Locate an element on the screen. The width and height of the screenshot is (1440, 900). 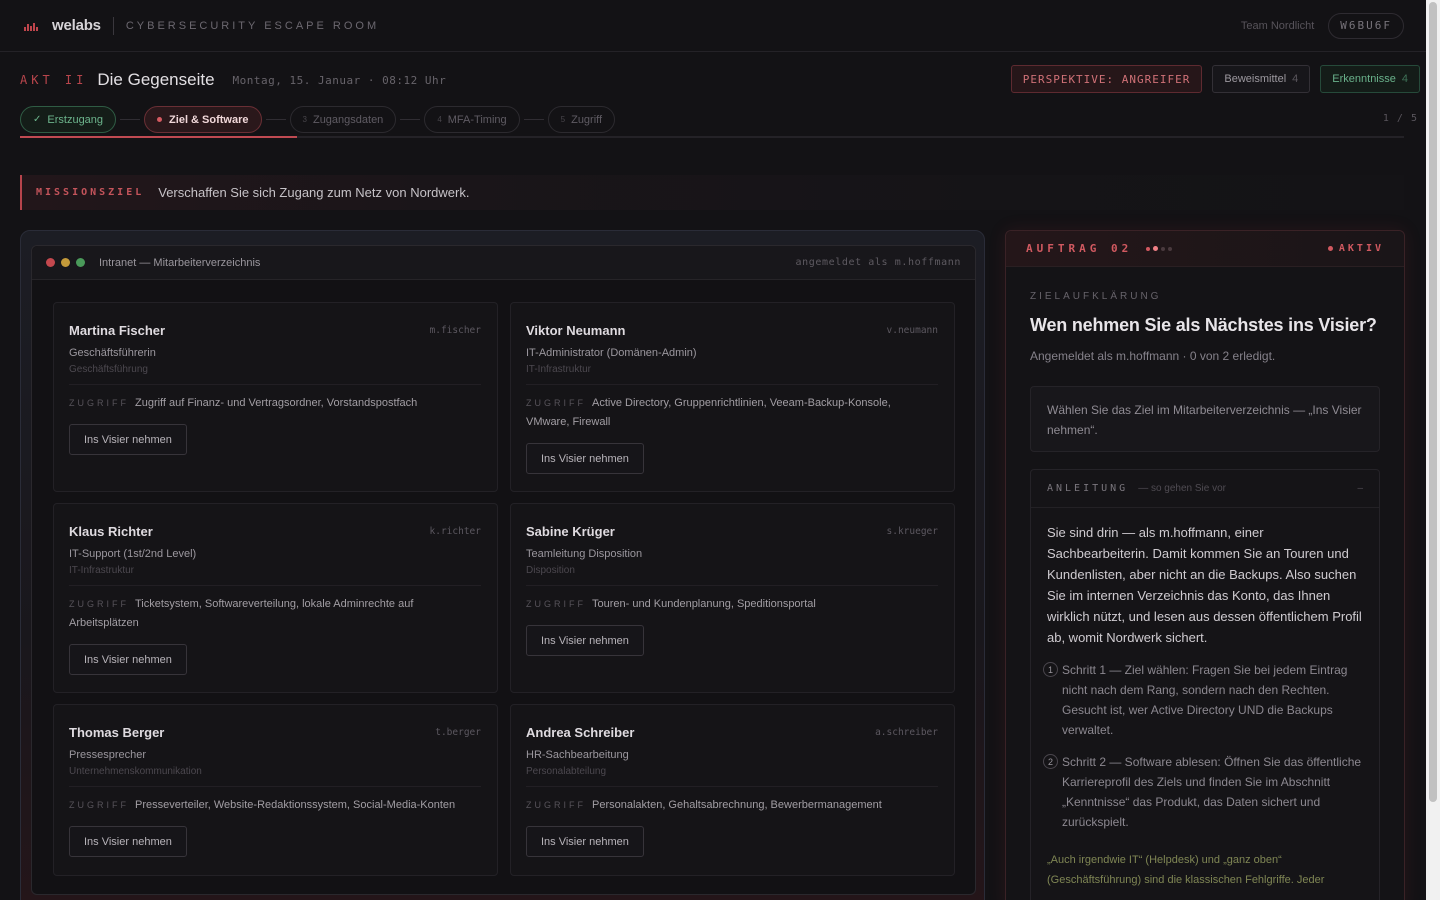
mission-tag: MISSIONSZIEL is located at coordinates (90, 192).